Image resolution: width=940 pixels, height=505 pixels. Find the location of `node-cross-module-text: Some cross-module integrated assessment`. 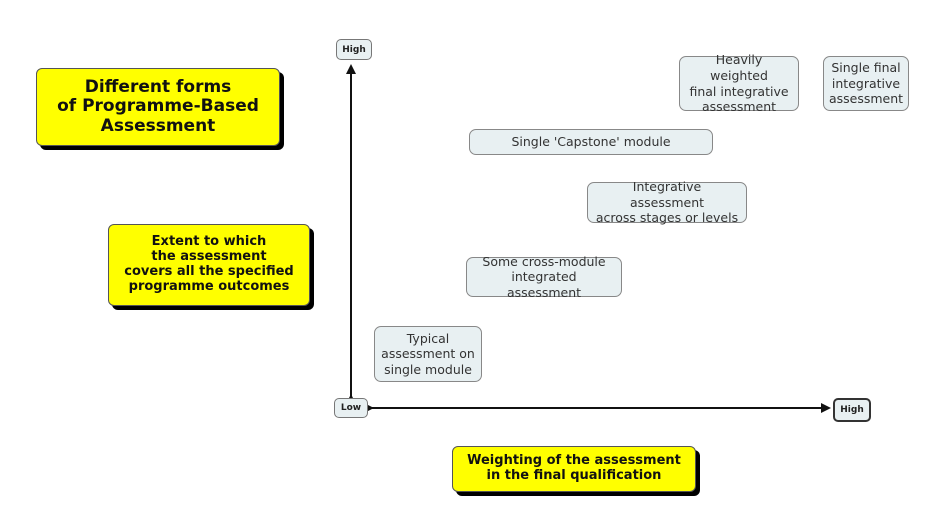

node-cross-module-text: Some cross-module integrated assessment is located at coordinates (544, 276).